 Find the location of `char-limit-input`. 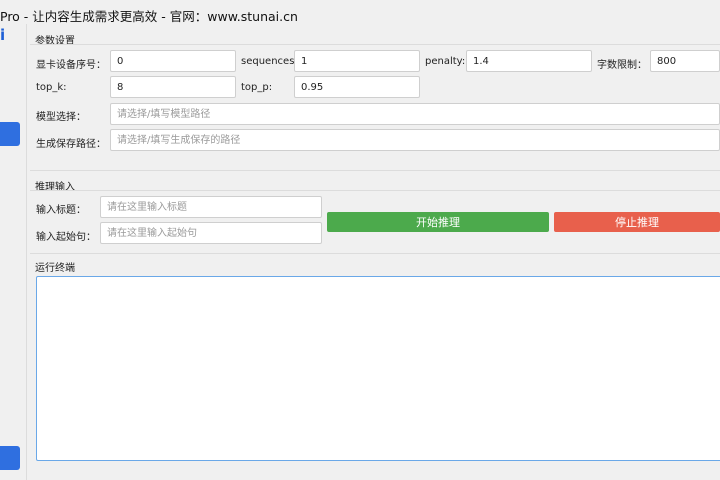

char-limit-input is located at coordinates (685, 61).